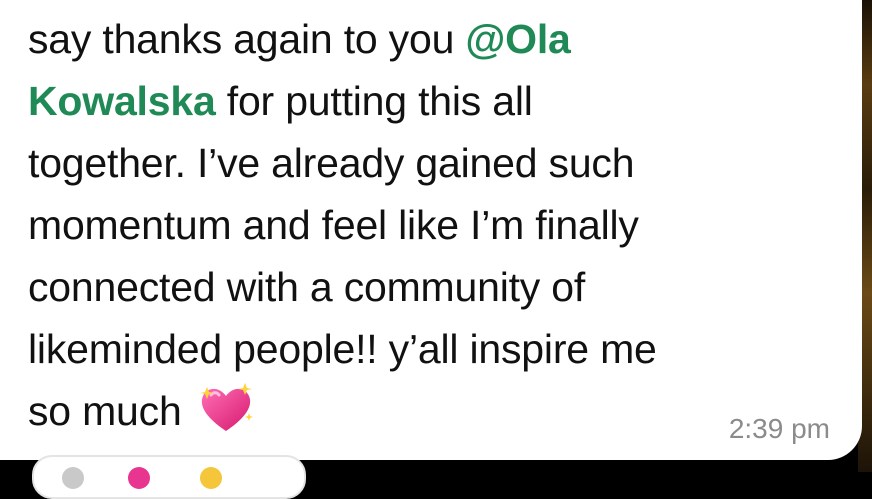 The height and width of the screenshot is (499, 872). Describe the element at coordinates (169, 477) in the screenshot. I see `reactions-bar` at that location.